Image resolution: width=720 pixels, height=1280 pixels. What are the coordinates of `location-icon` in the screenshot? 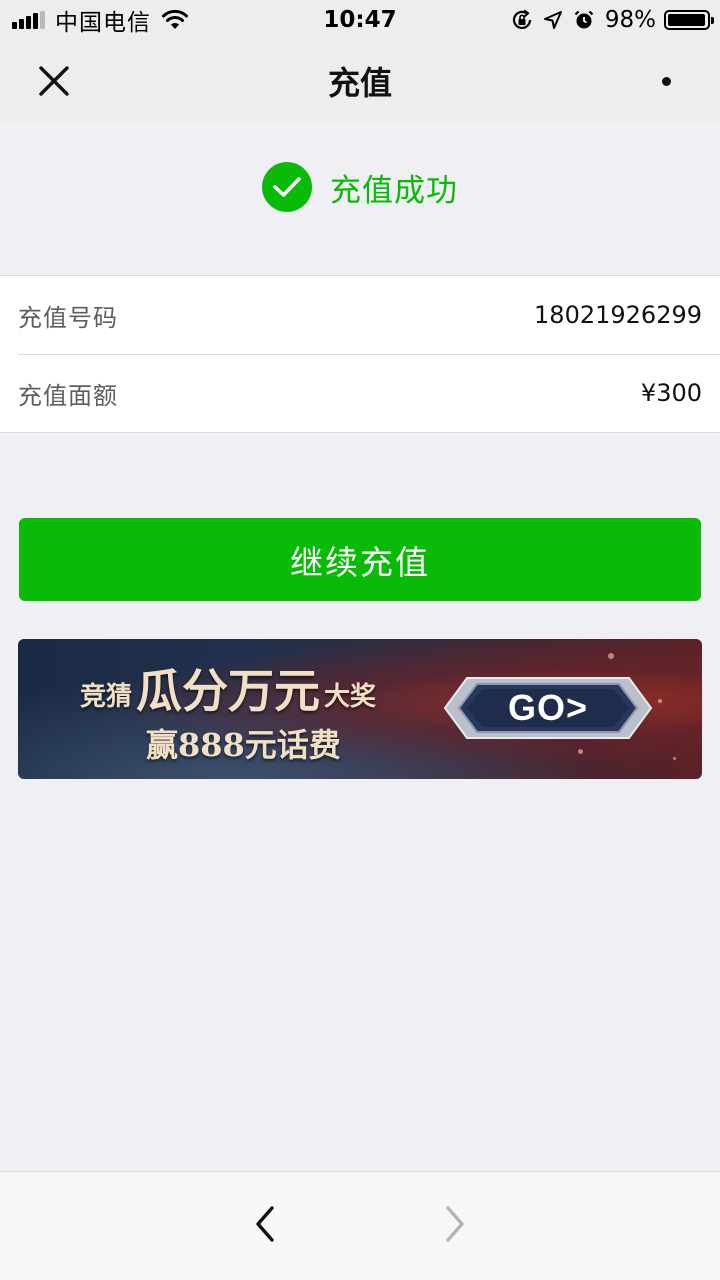 It's located at (553, 20).